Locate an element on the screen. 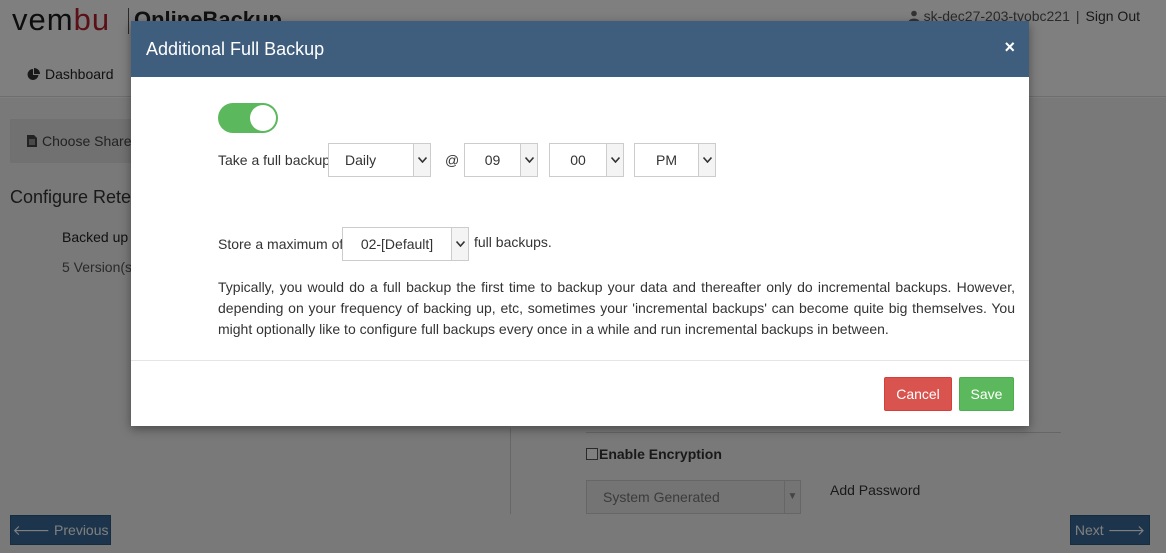  store-maximum-label: Store a maximum of is located at coordinates (281, 244).